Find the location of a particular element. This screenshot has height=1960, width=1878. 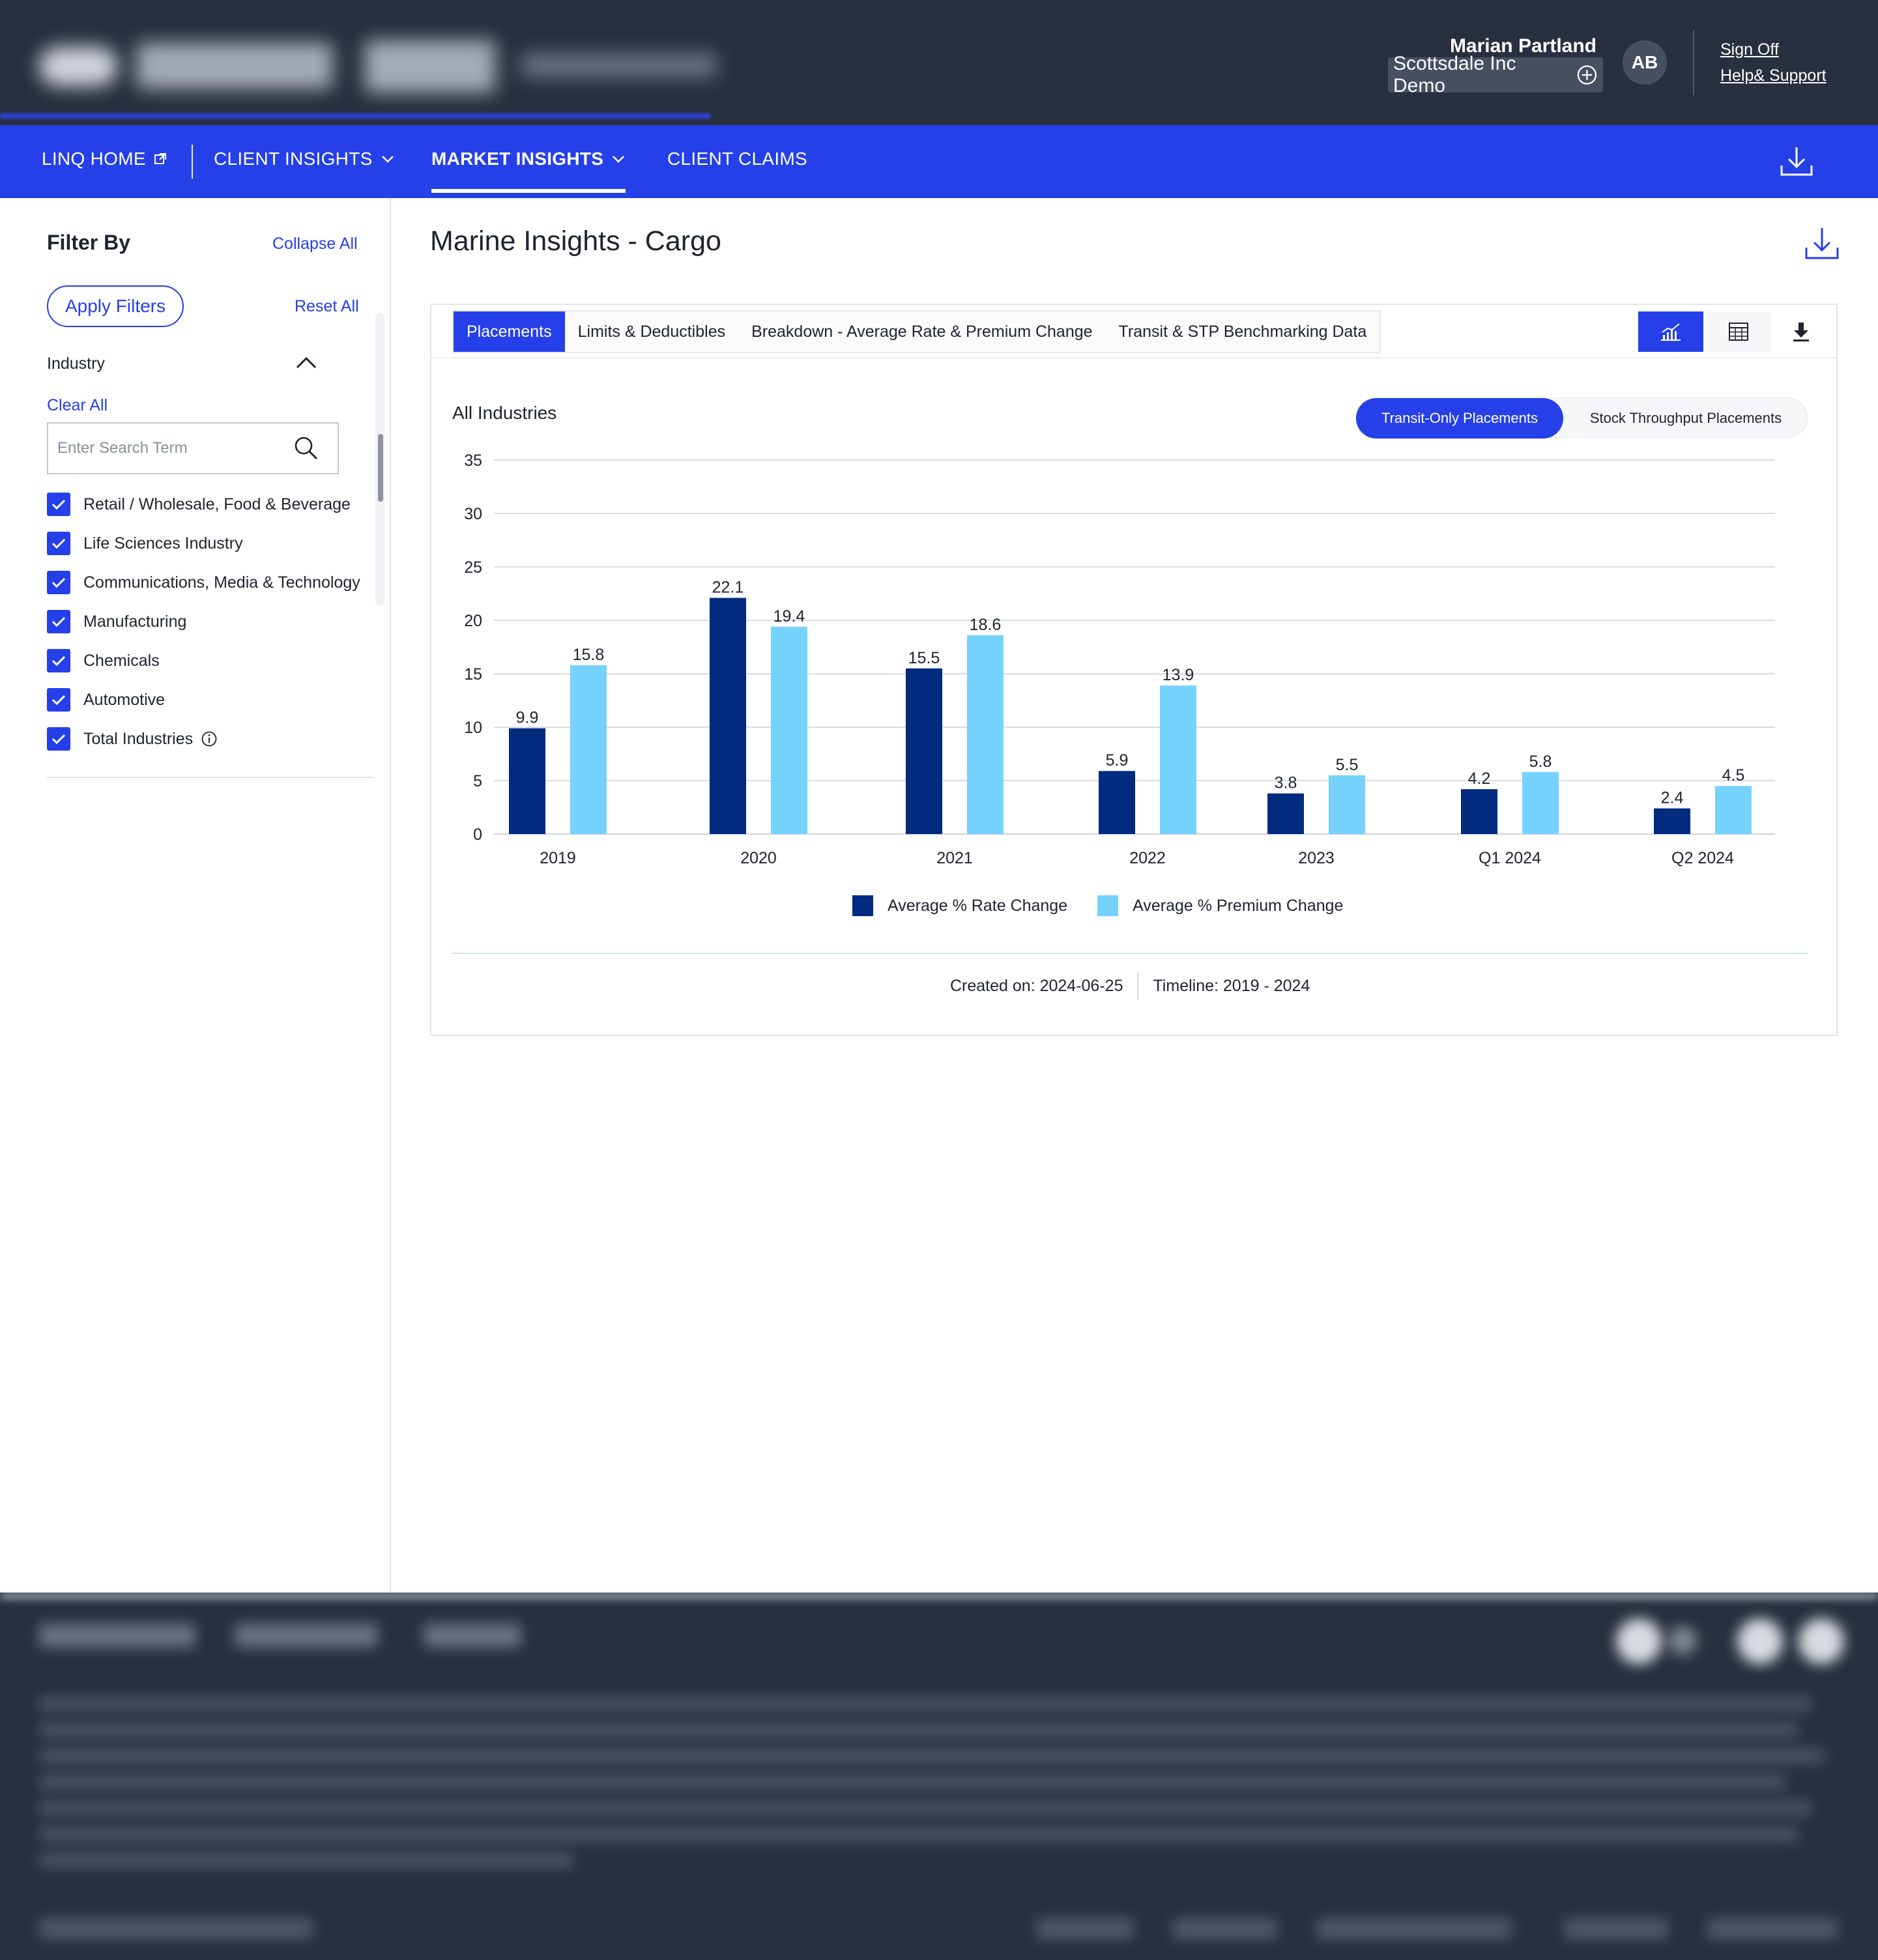

data-label: 5.9 is located at coordinates (1117, 760).